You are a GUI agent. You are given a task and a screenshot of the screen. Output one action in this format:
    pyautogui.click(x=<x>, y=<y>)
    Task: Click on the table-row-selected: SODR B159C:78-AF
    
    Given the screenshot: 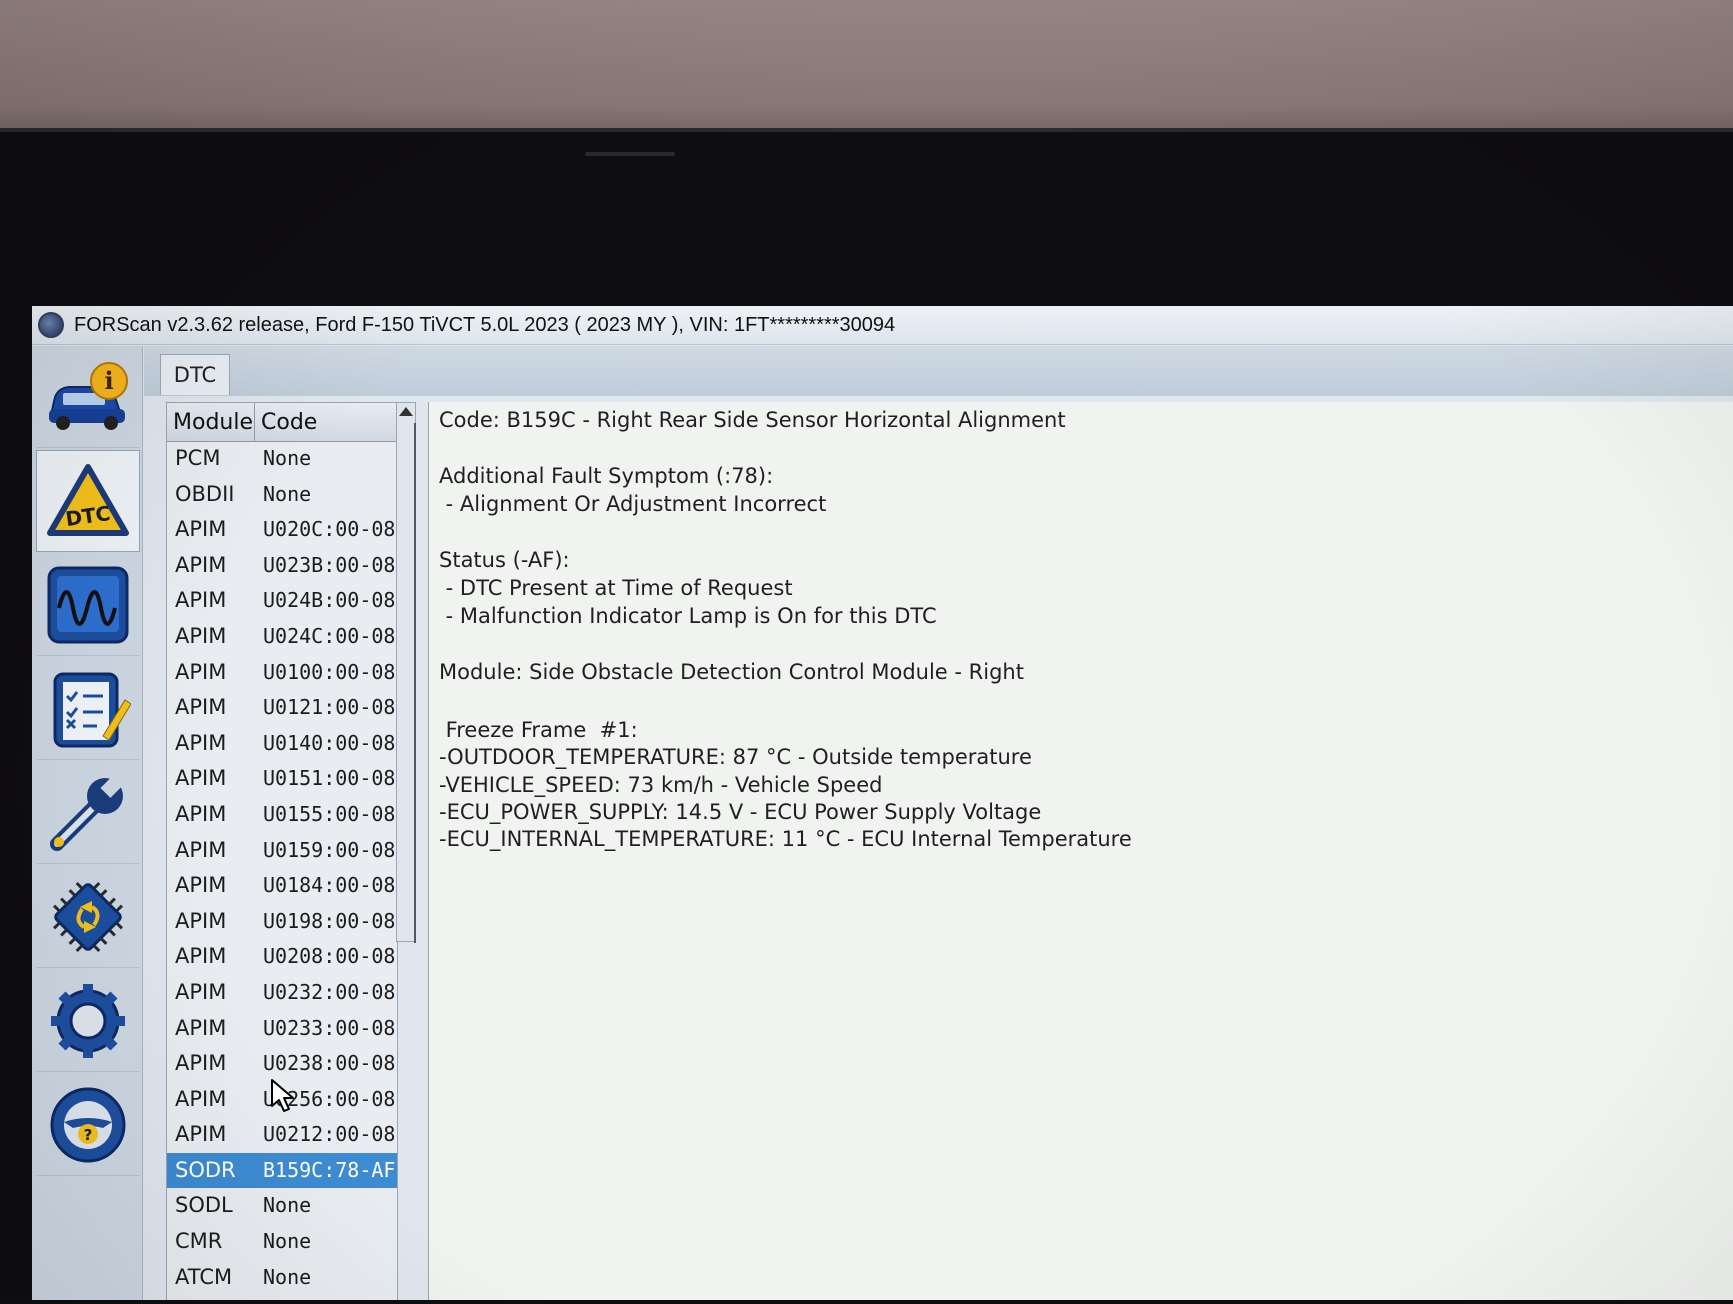 What is the action you would take?
    pyautogui.click(x=282, y=1170)
    